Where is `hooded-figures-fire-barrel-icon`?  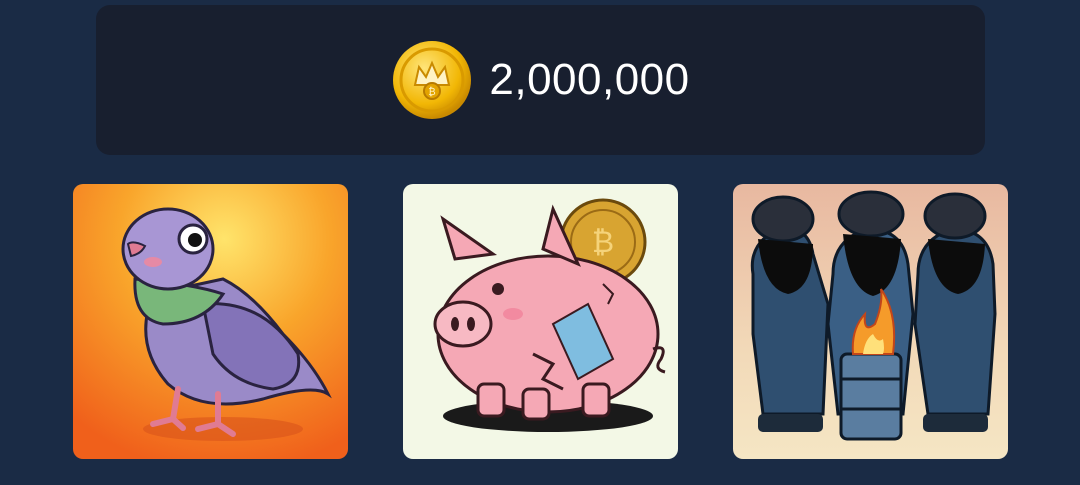 hooded-figures-fire-barrel-icon is located at coordinates (870, 321).